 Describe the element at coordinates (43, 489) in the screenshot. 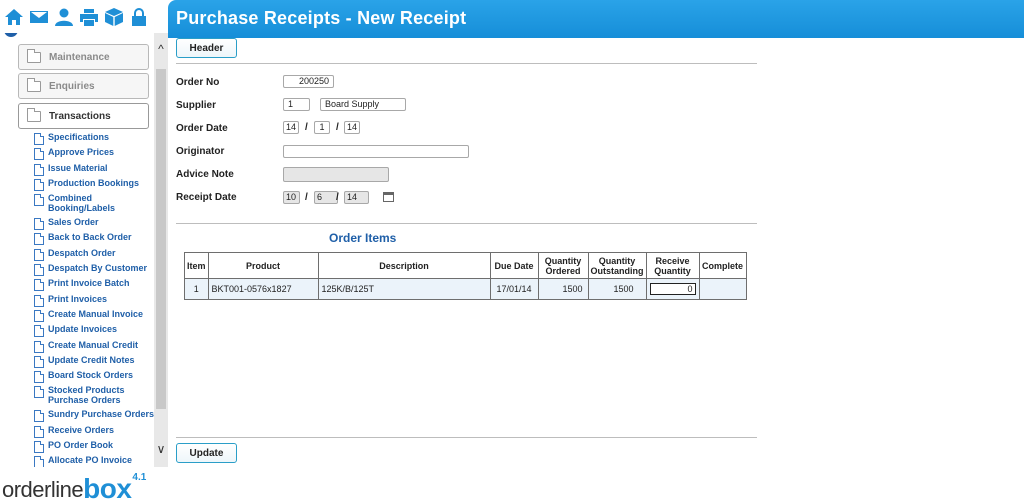

I see `logo-text: orderline` at that location.